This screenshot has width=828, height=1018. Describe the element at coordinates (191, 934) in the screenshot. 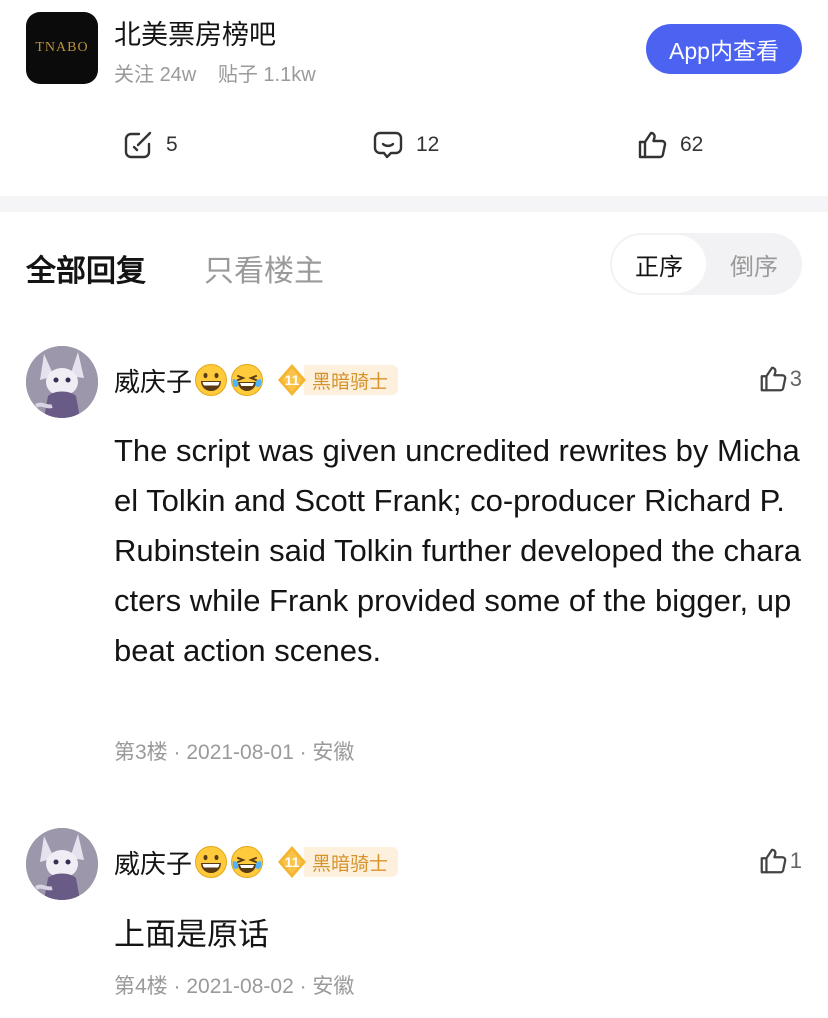

I see `reply-text: 上面是原话` at that location.